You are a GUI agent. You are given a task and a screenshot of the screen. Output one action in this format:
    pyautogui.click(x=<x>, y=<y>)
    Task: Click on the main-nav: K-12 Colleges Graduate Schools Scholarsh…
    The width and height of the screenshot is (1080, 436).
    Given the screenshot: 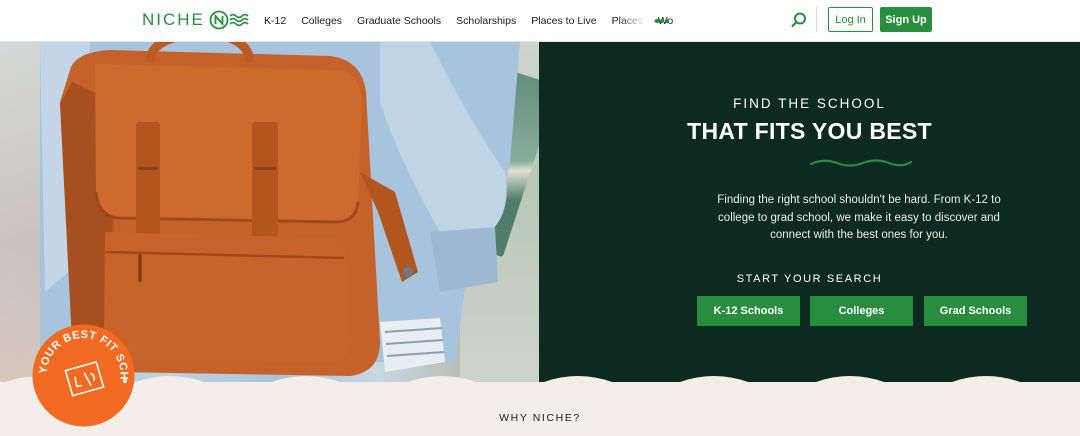 What is the action you would take?
    pyautogui.click(x=469, y=21)
    